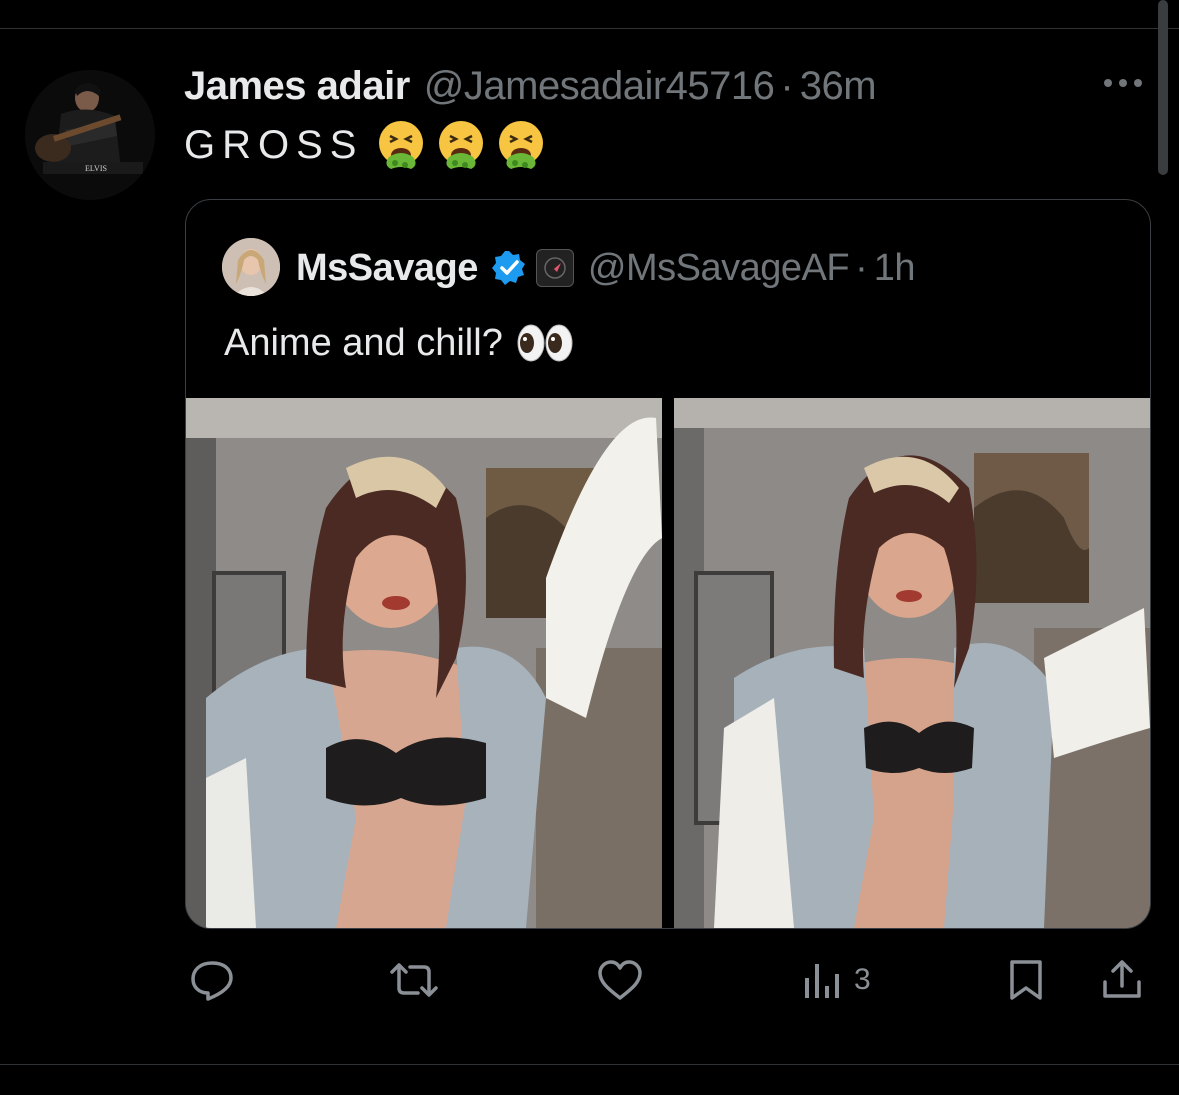 The image size is (1179, 1095). I want to click on tweet-timestamp: 36m, so click(838, 86).